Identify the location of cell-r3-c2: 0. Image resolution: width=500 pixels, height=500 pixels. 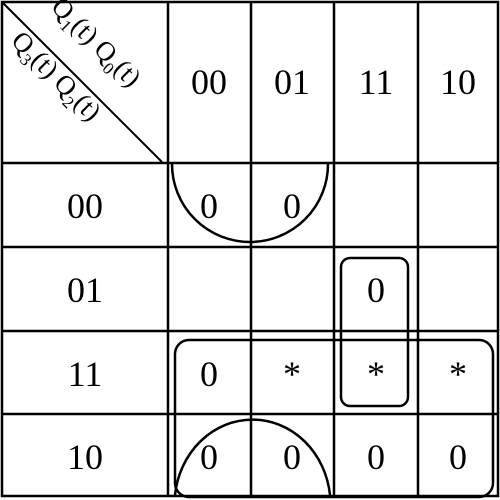
(376, 457).